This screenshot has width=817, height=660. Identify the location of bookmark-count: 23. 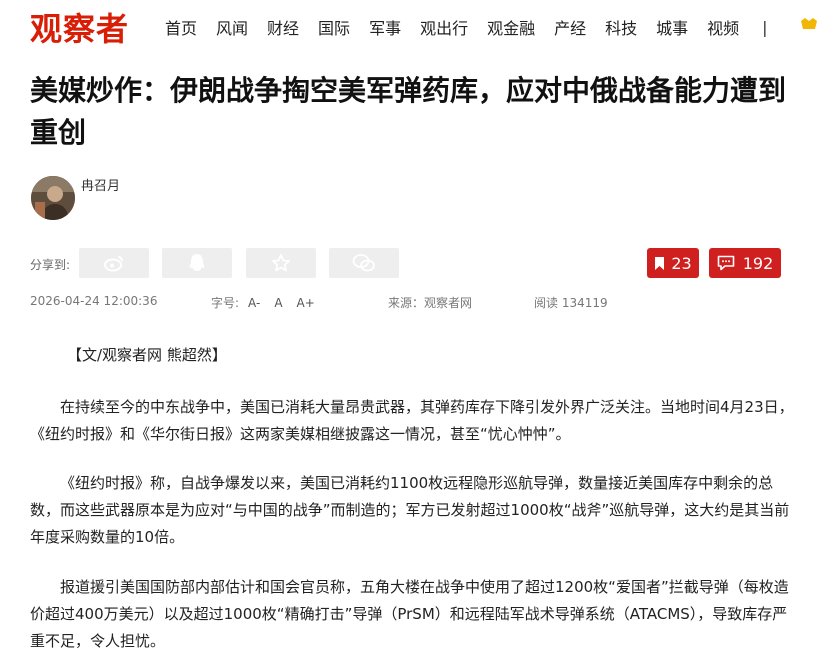
(681, 263).